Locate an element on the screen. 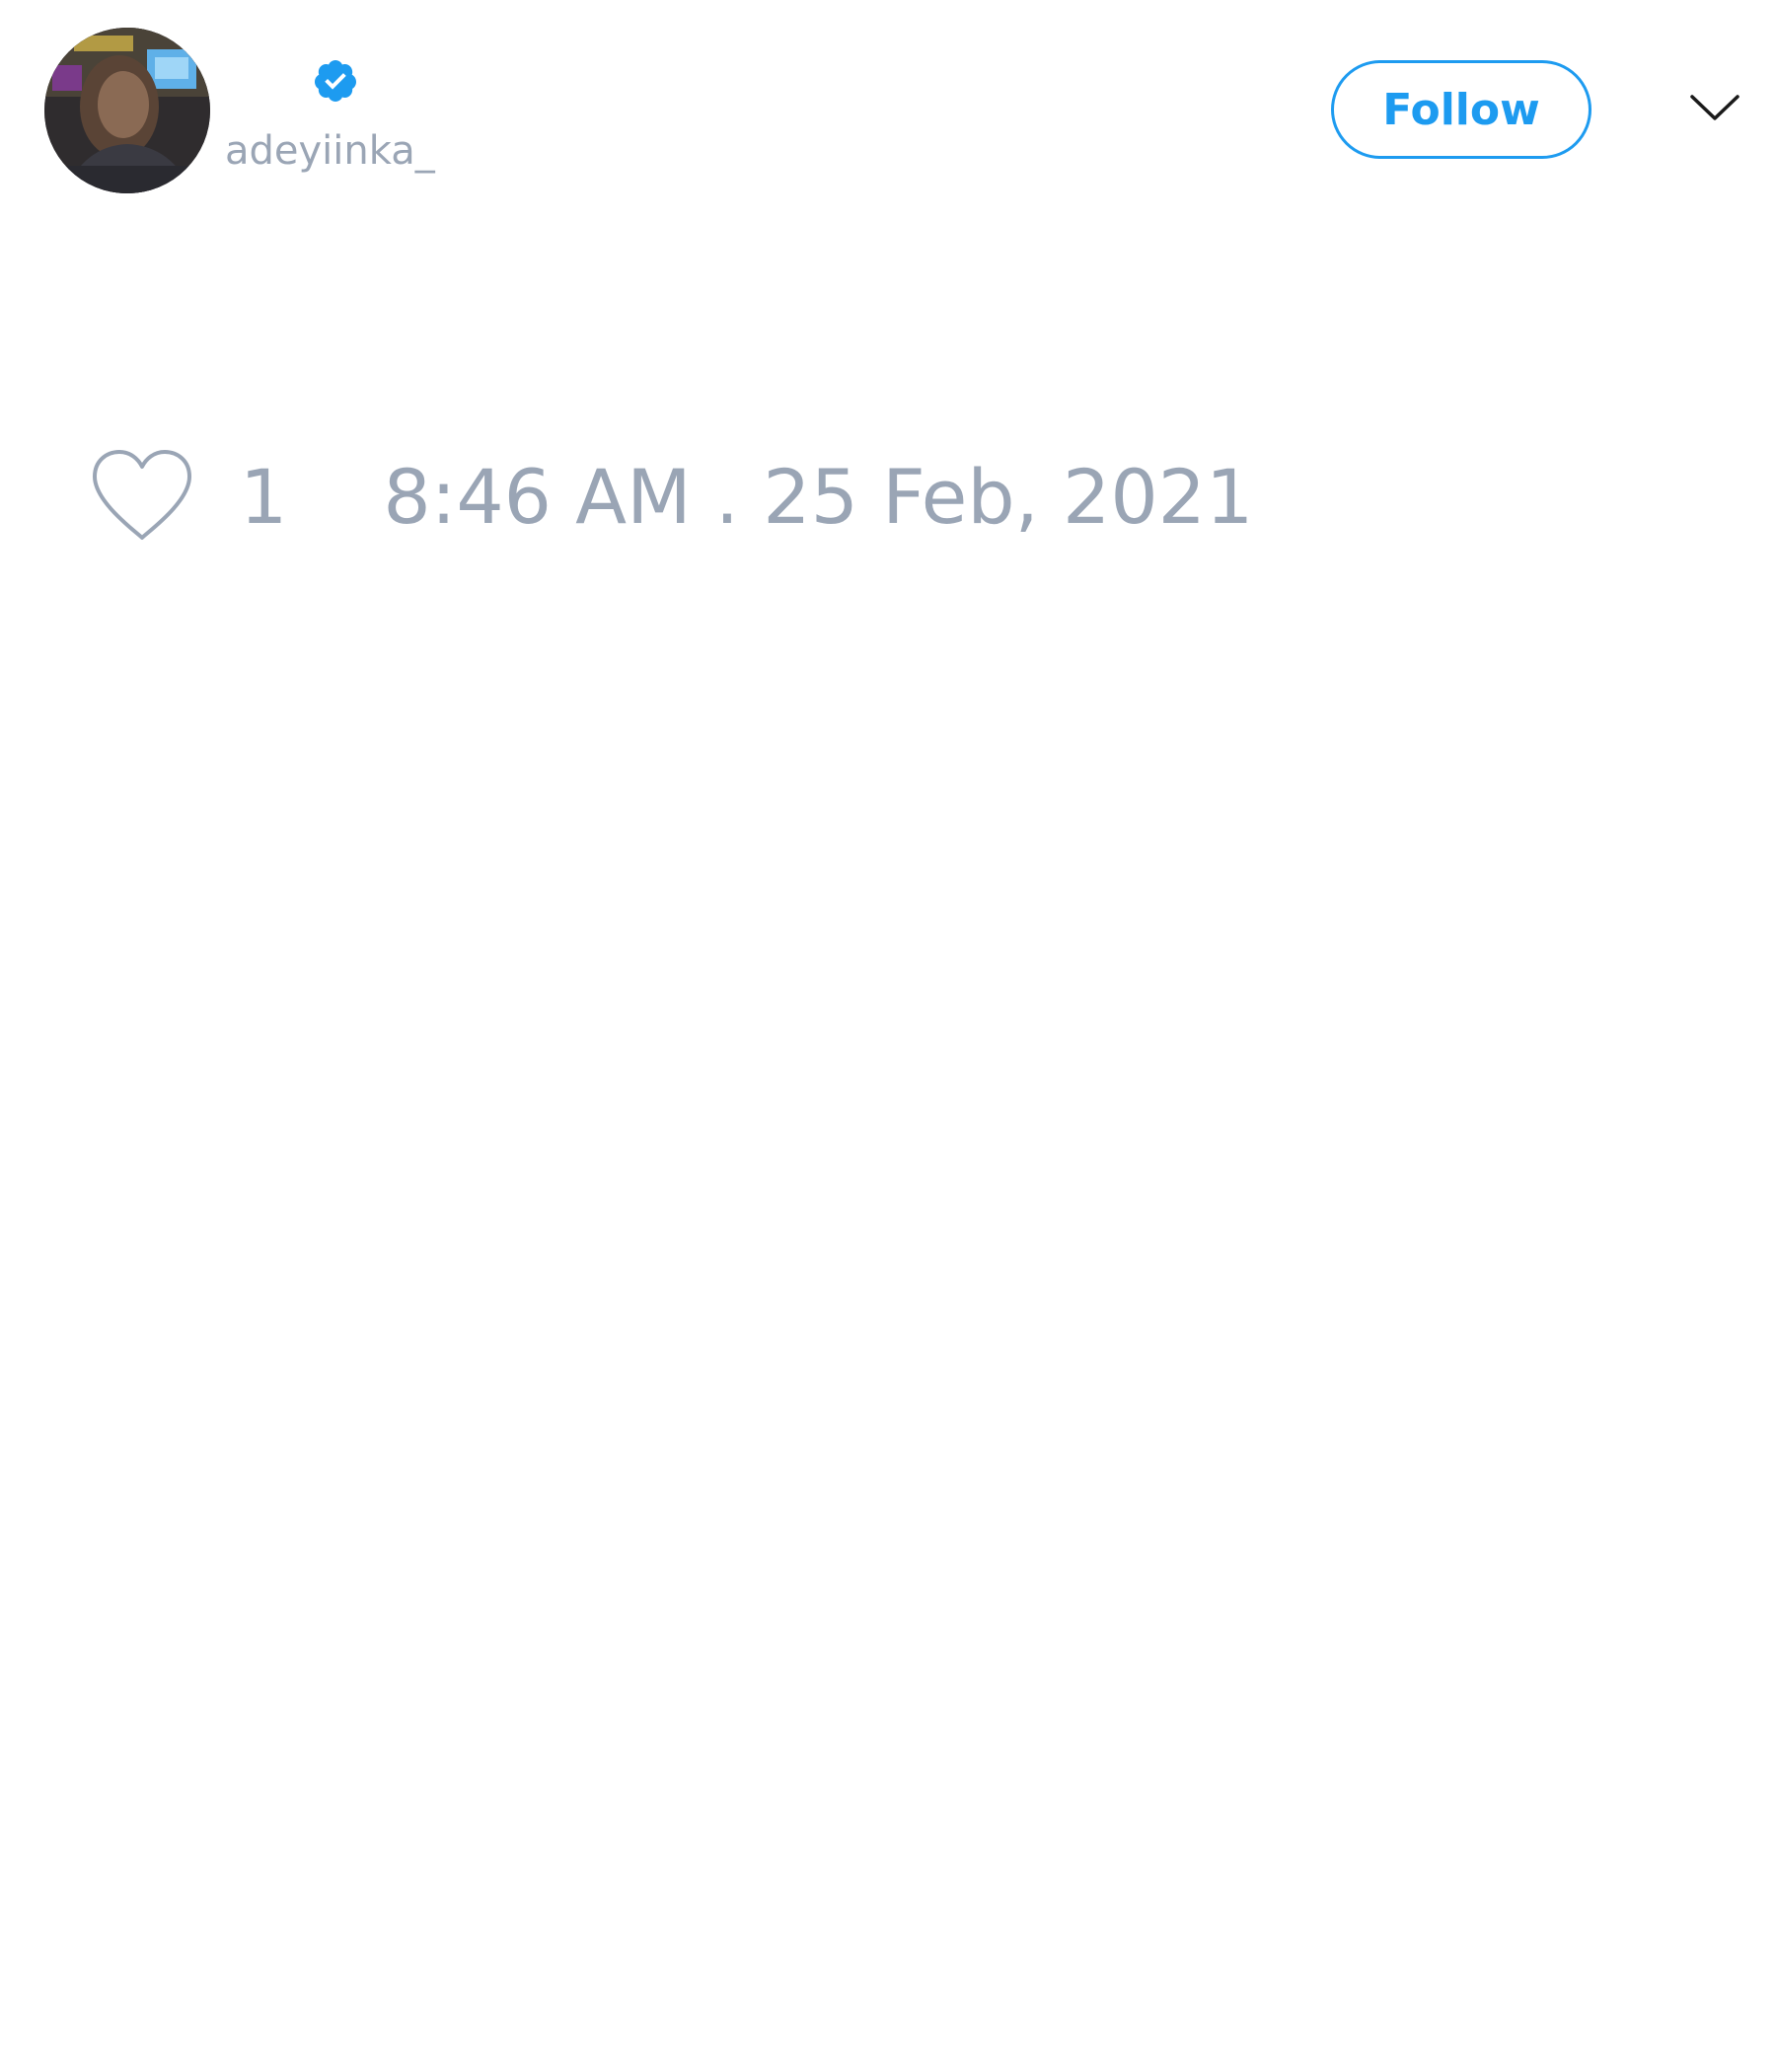  follow-button: Follow is located at coordinates (1461, 110).